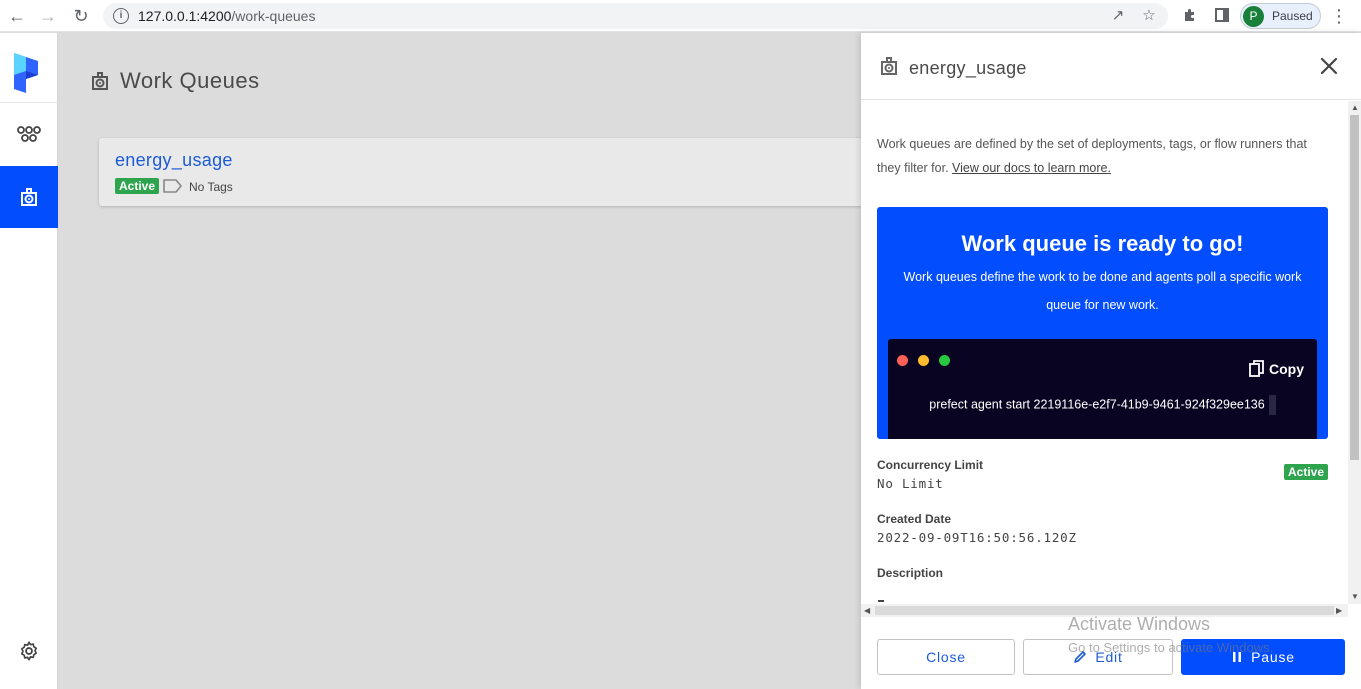 This screenshot has width=1361, height=689. Describe the element at coordinates (1149, 16) in the screenshot. I see `bookmark-star-icon: ☆` at that location.